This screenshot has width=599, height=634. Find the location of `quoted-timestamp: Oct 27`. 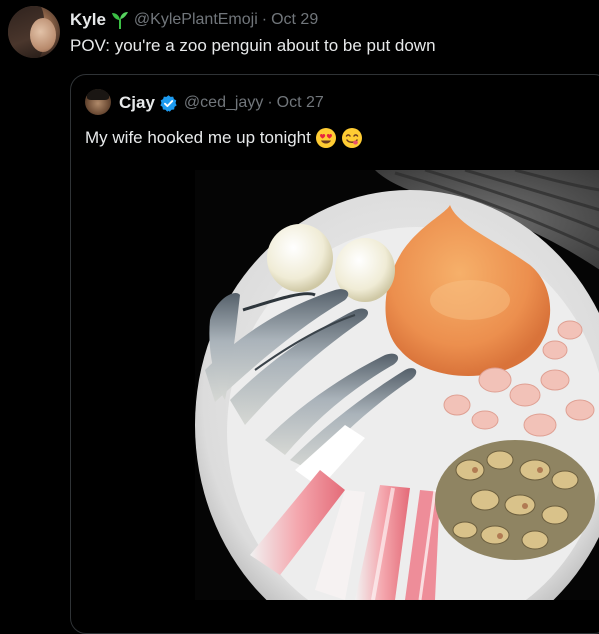

quoted-timestamp: Oct 27 is located at coordinates (300, 103).